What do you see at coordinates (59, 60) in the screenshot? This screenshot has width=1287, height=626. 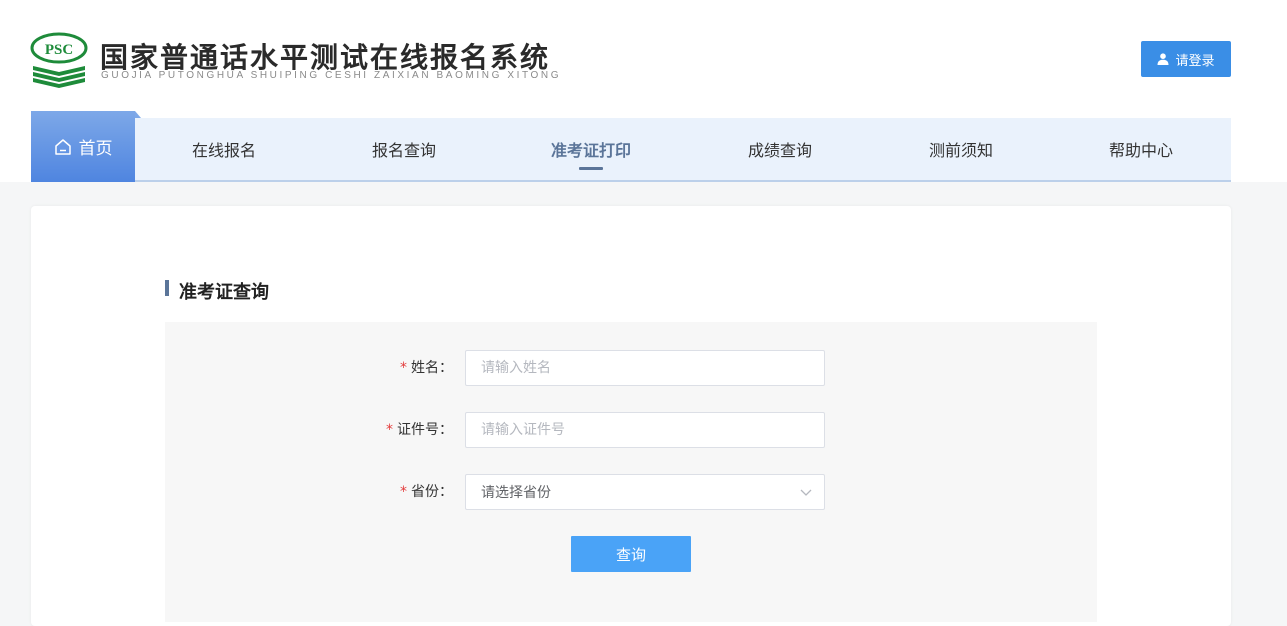 I see `psc-logo: PSC` at bounding box center [59, 60].